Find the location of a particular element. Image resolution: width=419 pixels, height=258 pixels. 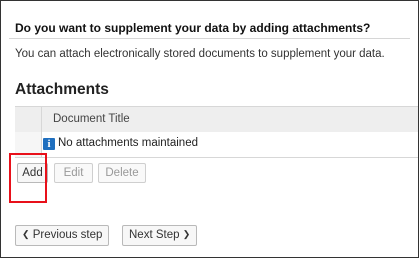

next-step-button: Next Step ❯ is located at coordinates (160, 235).